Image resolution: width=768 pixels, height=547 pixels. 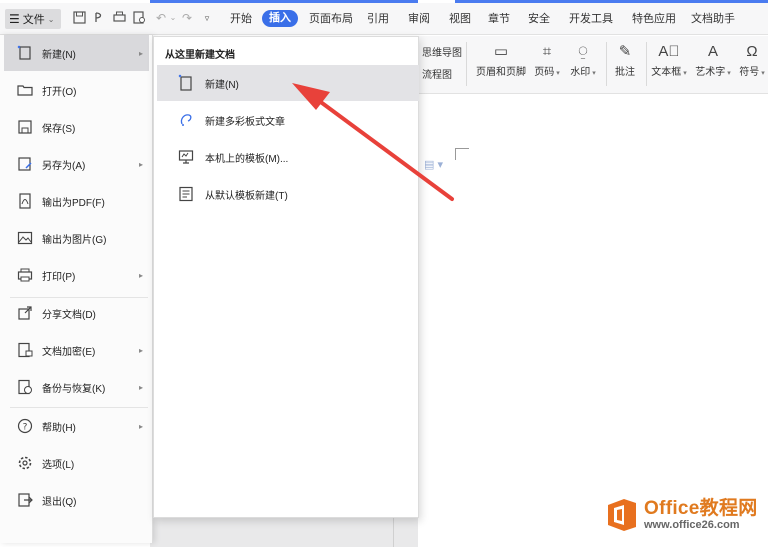 I want to click on watermark-url: www.office26.com, so click(x=692, y=524).